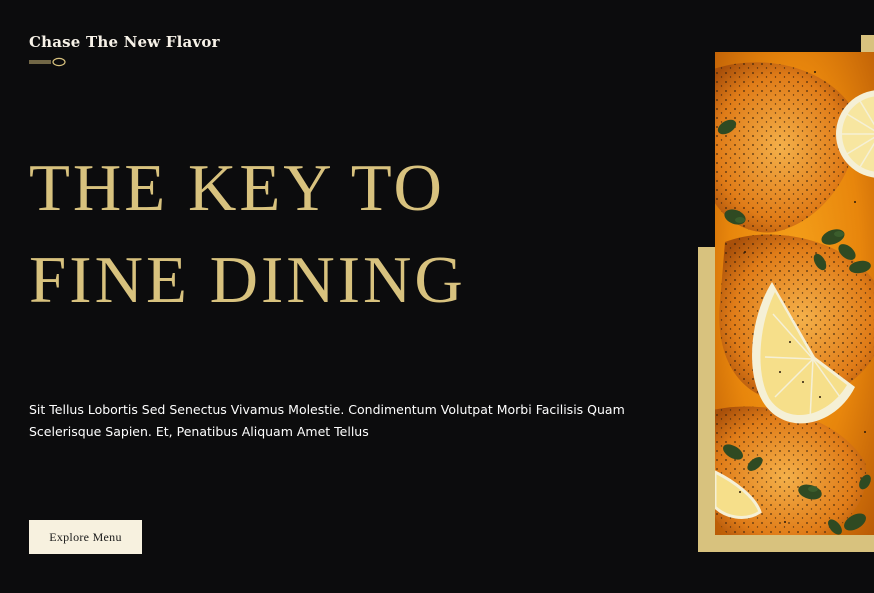 This screenshot has width=874, height=593. Describe the element at coordinates (85, 537) in the screenshot. I see `explore-menu-button: Explore Menu` at that location.